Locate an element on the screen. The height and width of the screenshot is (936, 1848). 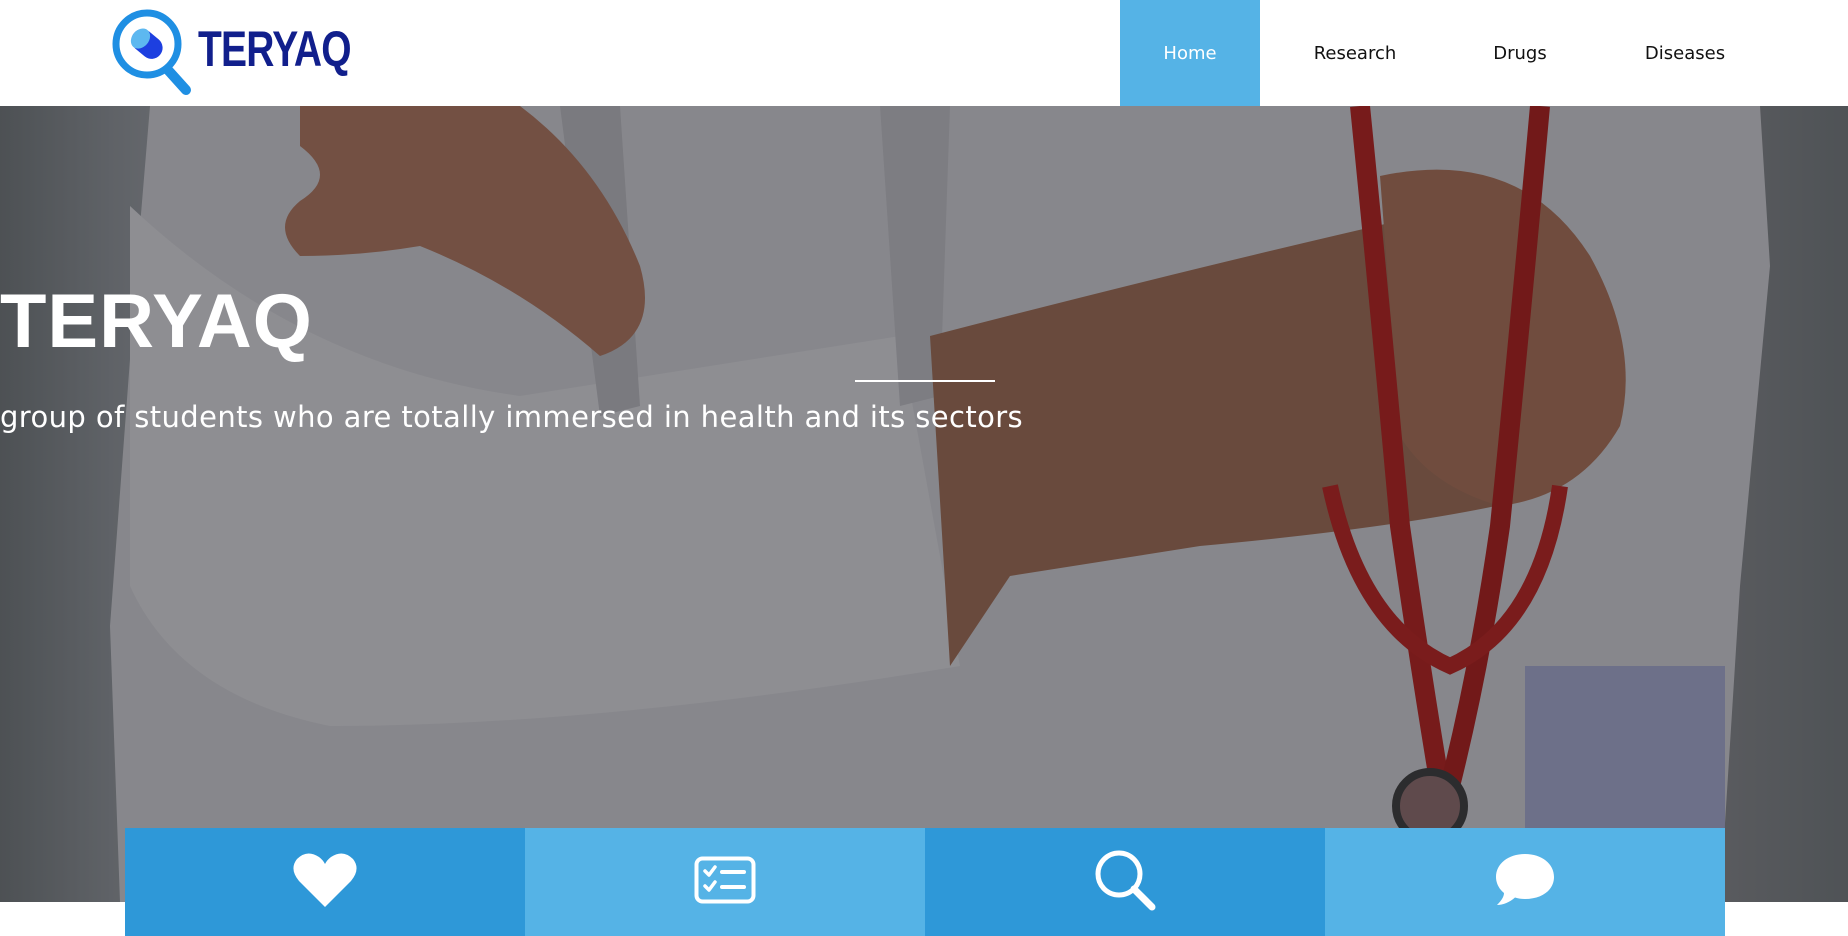
feature-tile-chat is located at coordinates (1525, 882).